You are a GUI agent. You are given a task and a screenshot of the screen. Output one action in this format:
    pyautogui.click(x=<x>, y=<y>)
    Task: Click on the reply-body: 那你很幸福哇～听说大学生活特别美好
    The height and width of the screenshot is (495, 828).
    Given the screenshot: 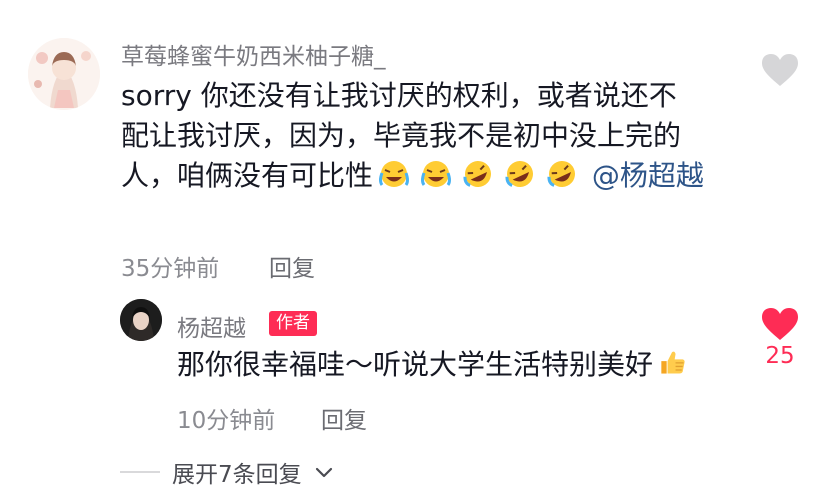 What is the action you would take?
    pyautogui.click(x=457, y=365)
    